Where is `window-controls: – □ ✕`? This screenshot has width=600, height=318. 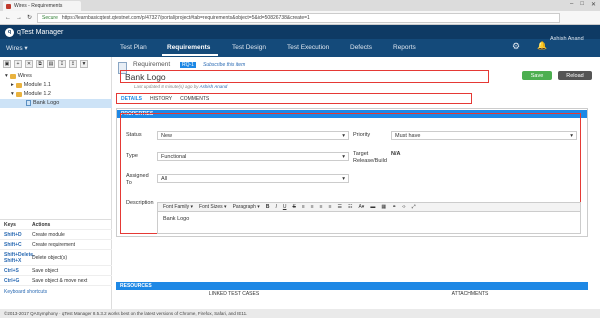 window-controls: – □ ✕ is located at coordinates (583, 4).